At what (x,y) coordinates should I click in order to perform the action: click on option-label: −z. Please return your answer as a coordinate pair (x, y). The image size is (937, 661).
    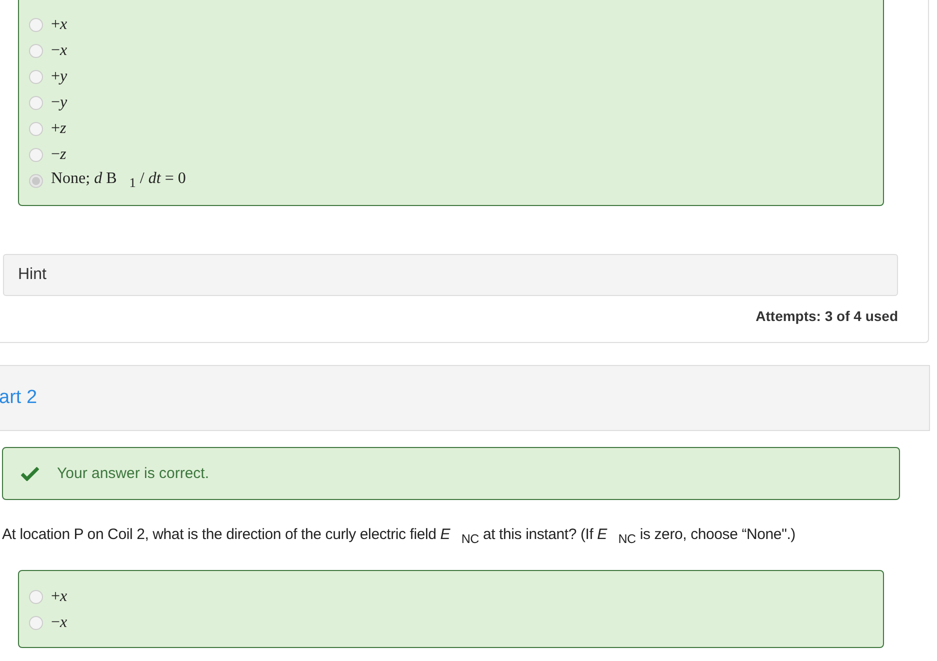
    Looking at the image, I should click on (58, 155).